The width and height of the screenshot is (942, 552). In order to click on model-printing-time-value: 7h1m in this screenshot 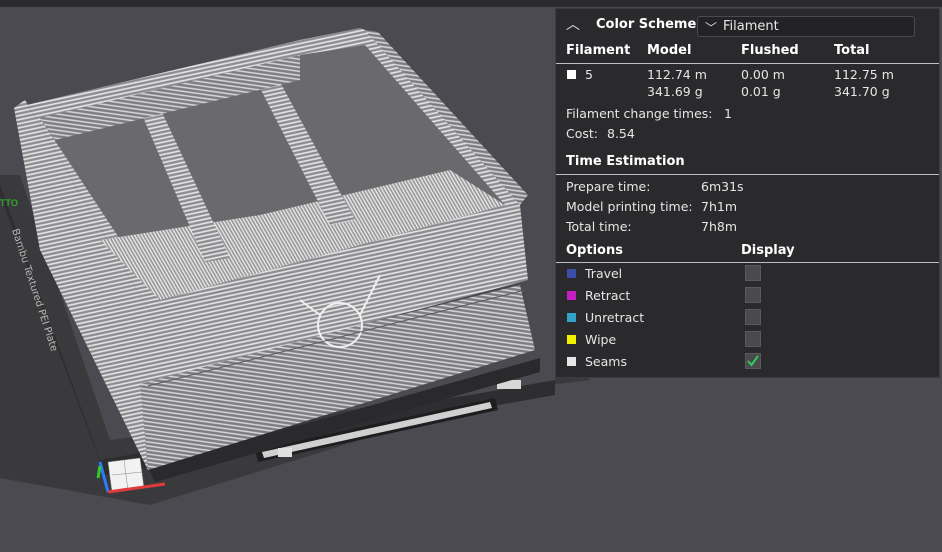, I will do `click(719, 206)`.